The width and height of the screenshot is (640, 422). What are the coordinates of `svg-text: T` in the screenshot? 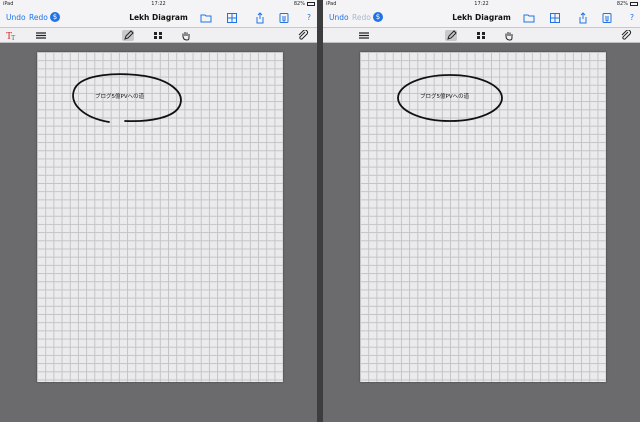 It's located at (13, 37).